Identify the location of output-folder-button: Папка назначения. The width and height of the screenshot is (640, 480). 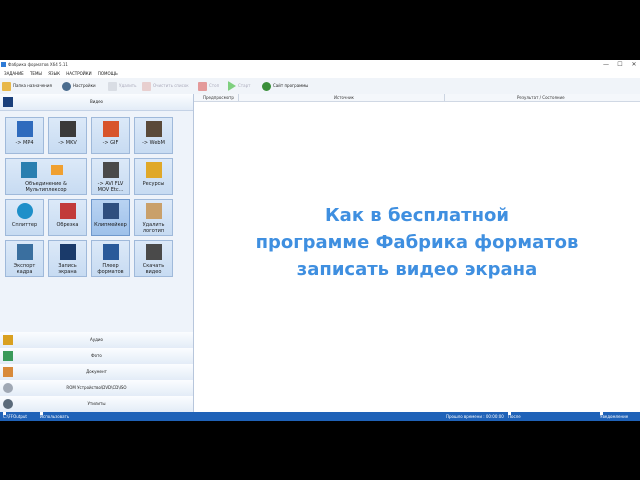
(27, 86).